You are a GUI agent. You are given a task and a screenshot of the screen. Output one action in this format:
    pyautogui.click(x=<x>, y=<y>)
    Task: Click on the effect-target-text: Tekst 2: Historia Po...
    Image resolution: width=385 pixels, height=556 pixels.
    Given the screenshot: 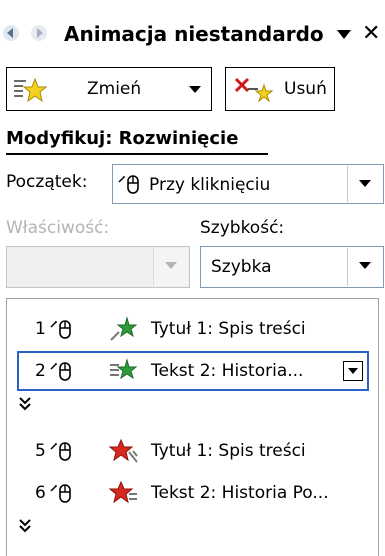 What is the action you would take?
    pyautogui.click(x=240, y=493)
    